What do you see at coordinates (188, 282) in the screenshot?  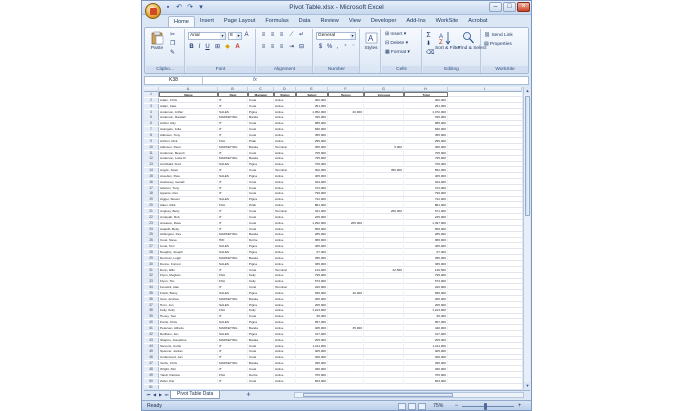 I see `cell: Flynn, Tim` at bounding box center [188, 282].